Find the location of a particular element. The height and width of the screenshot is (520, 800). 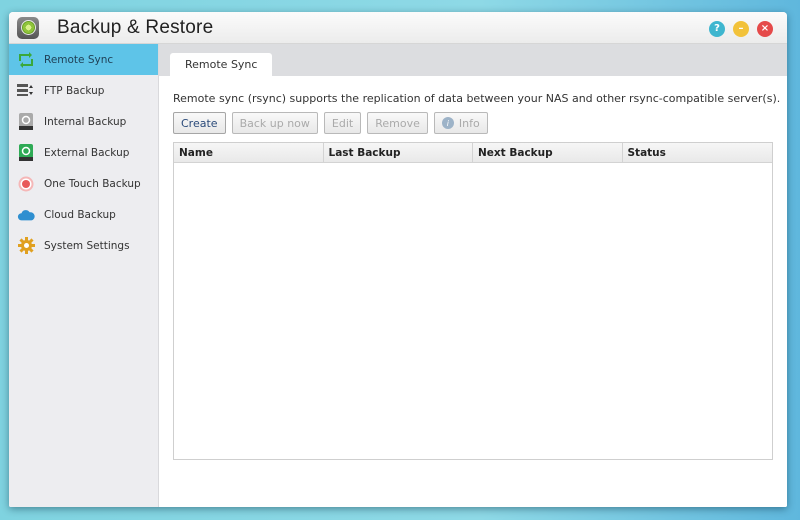

sidebar-item-ftp-backup: FTP Backup is located at coordinates (83, 90).